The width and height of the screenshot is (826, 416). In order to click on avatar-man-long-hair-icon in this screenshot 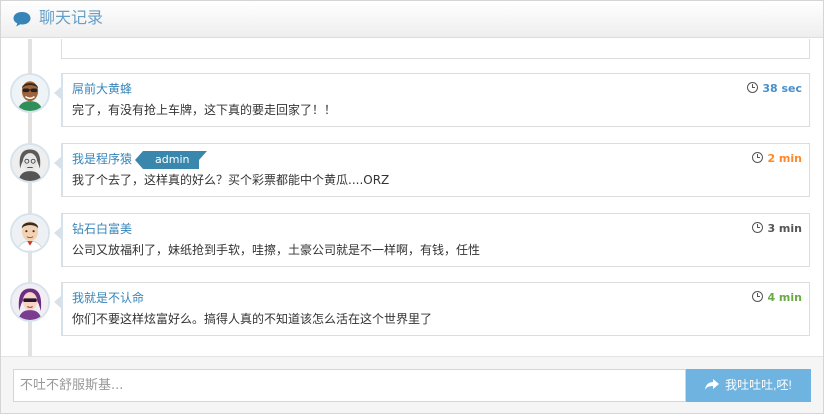, I will do `click(30, 163)`.